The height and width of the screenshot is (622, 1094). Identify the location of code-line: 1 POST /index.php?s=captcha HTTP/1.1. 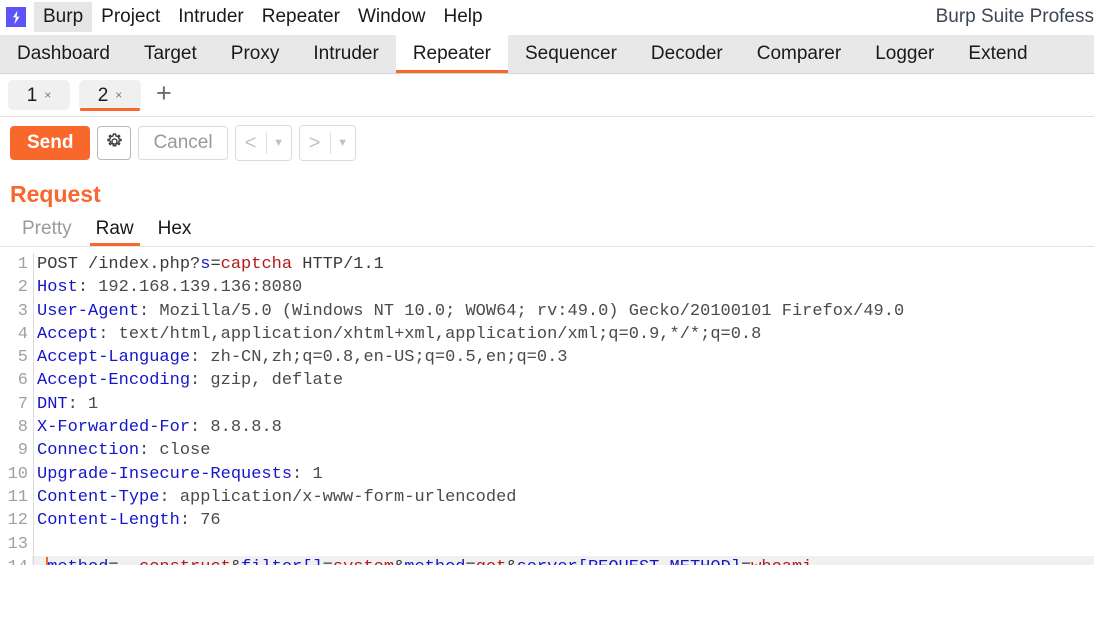
(547, 264).